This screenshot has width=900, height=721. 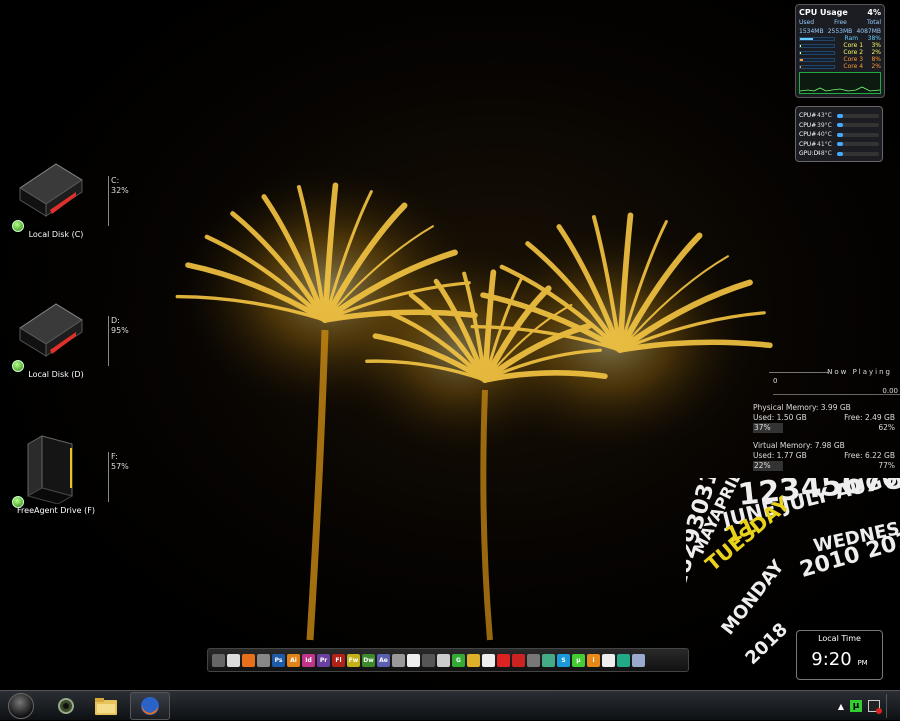 I want to click on virtual-used: Used: 1.77 GB, so click(x=780, y=455).